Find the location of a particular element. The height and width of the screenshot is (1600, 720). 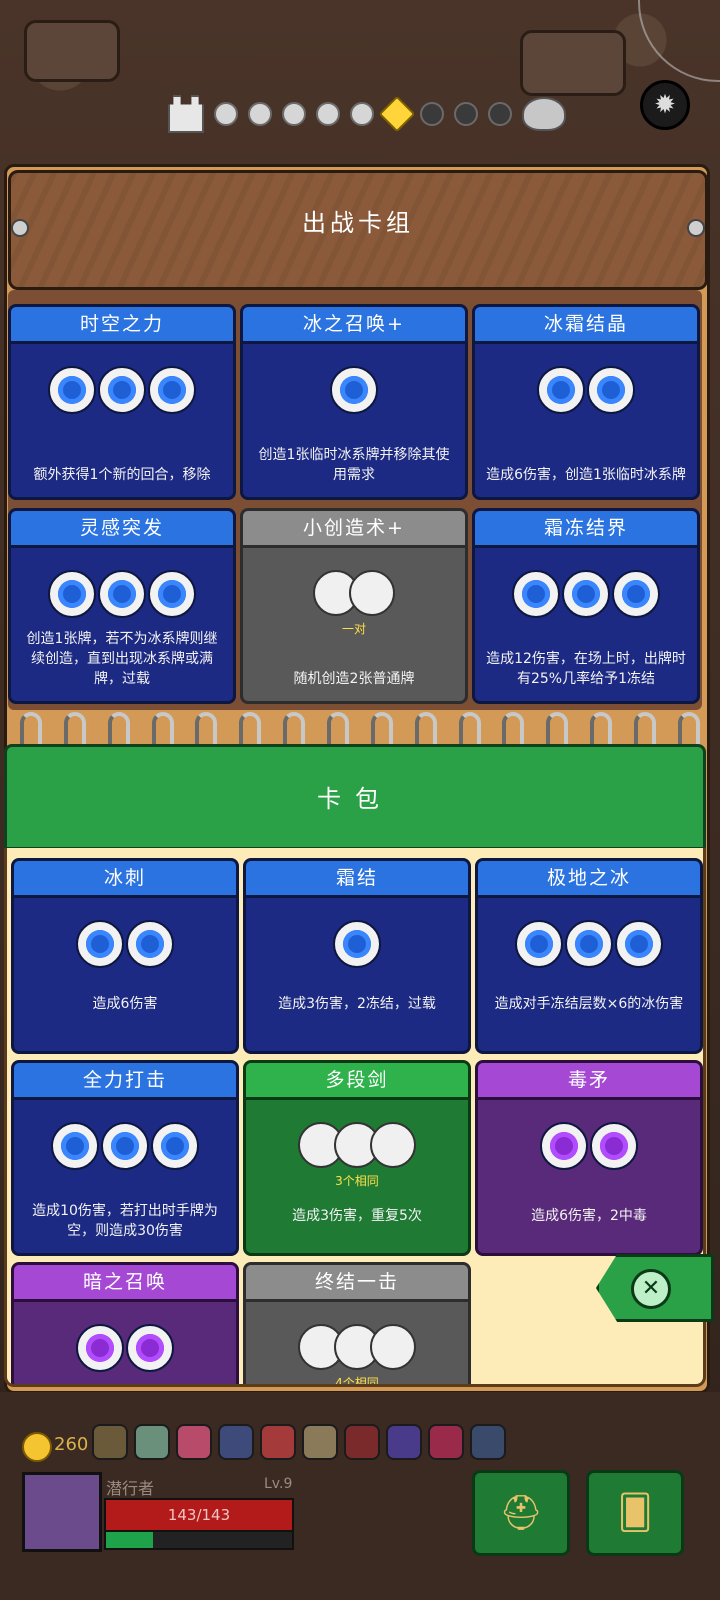

player-name: 潜行者 is located at coordinates (130, 1488).